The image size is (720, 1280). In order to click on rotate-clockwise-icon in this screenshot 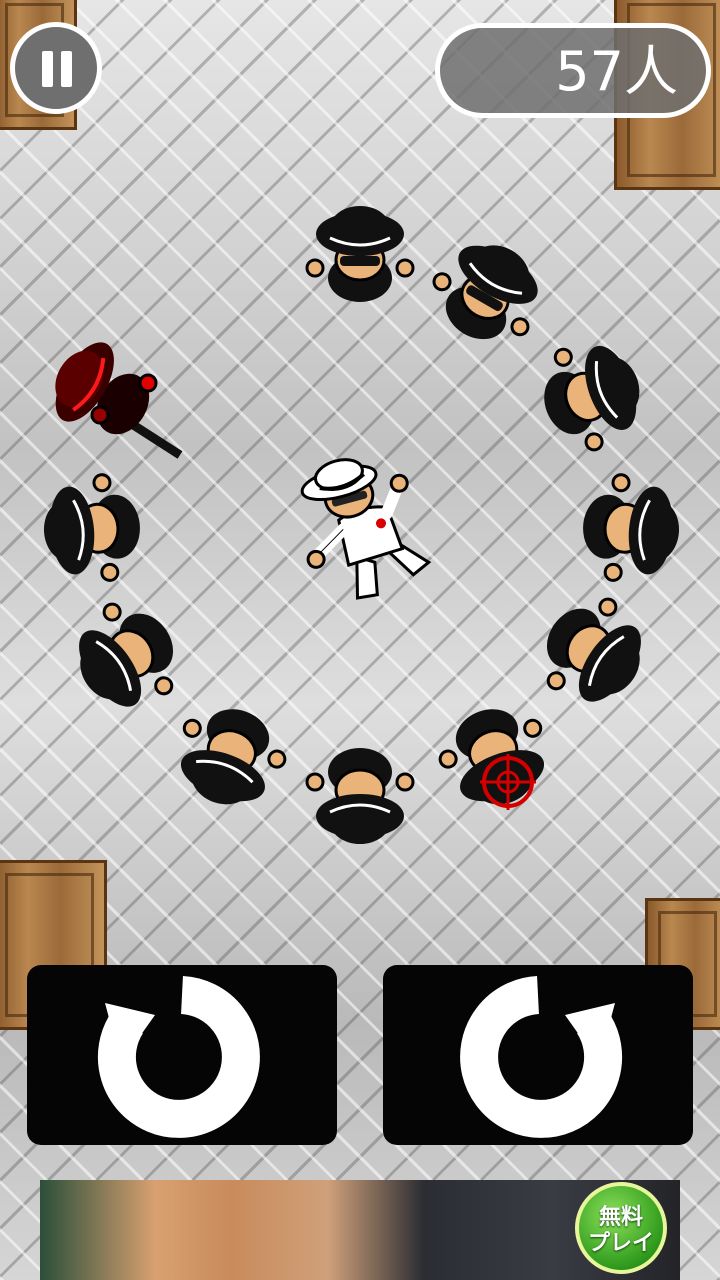, I will do `click(541, 1057)`.